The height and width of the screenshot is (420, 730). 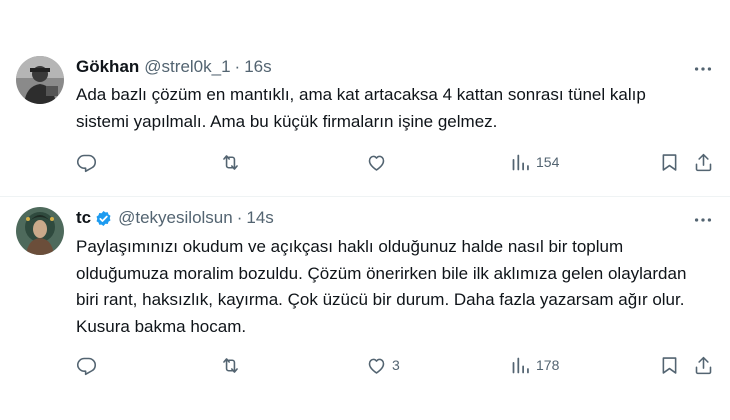 What do you see at coordinates (257, 67) in the screenshot?
I see `timestamp: 16s` at bounding box center [257, 67].